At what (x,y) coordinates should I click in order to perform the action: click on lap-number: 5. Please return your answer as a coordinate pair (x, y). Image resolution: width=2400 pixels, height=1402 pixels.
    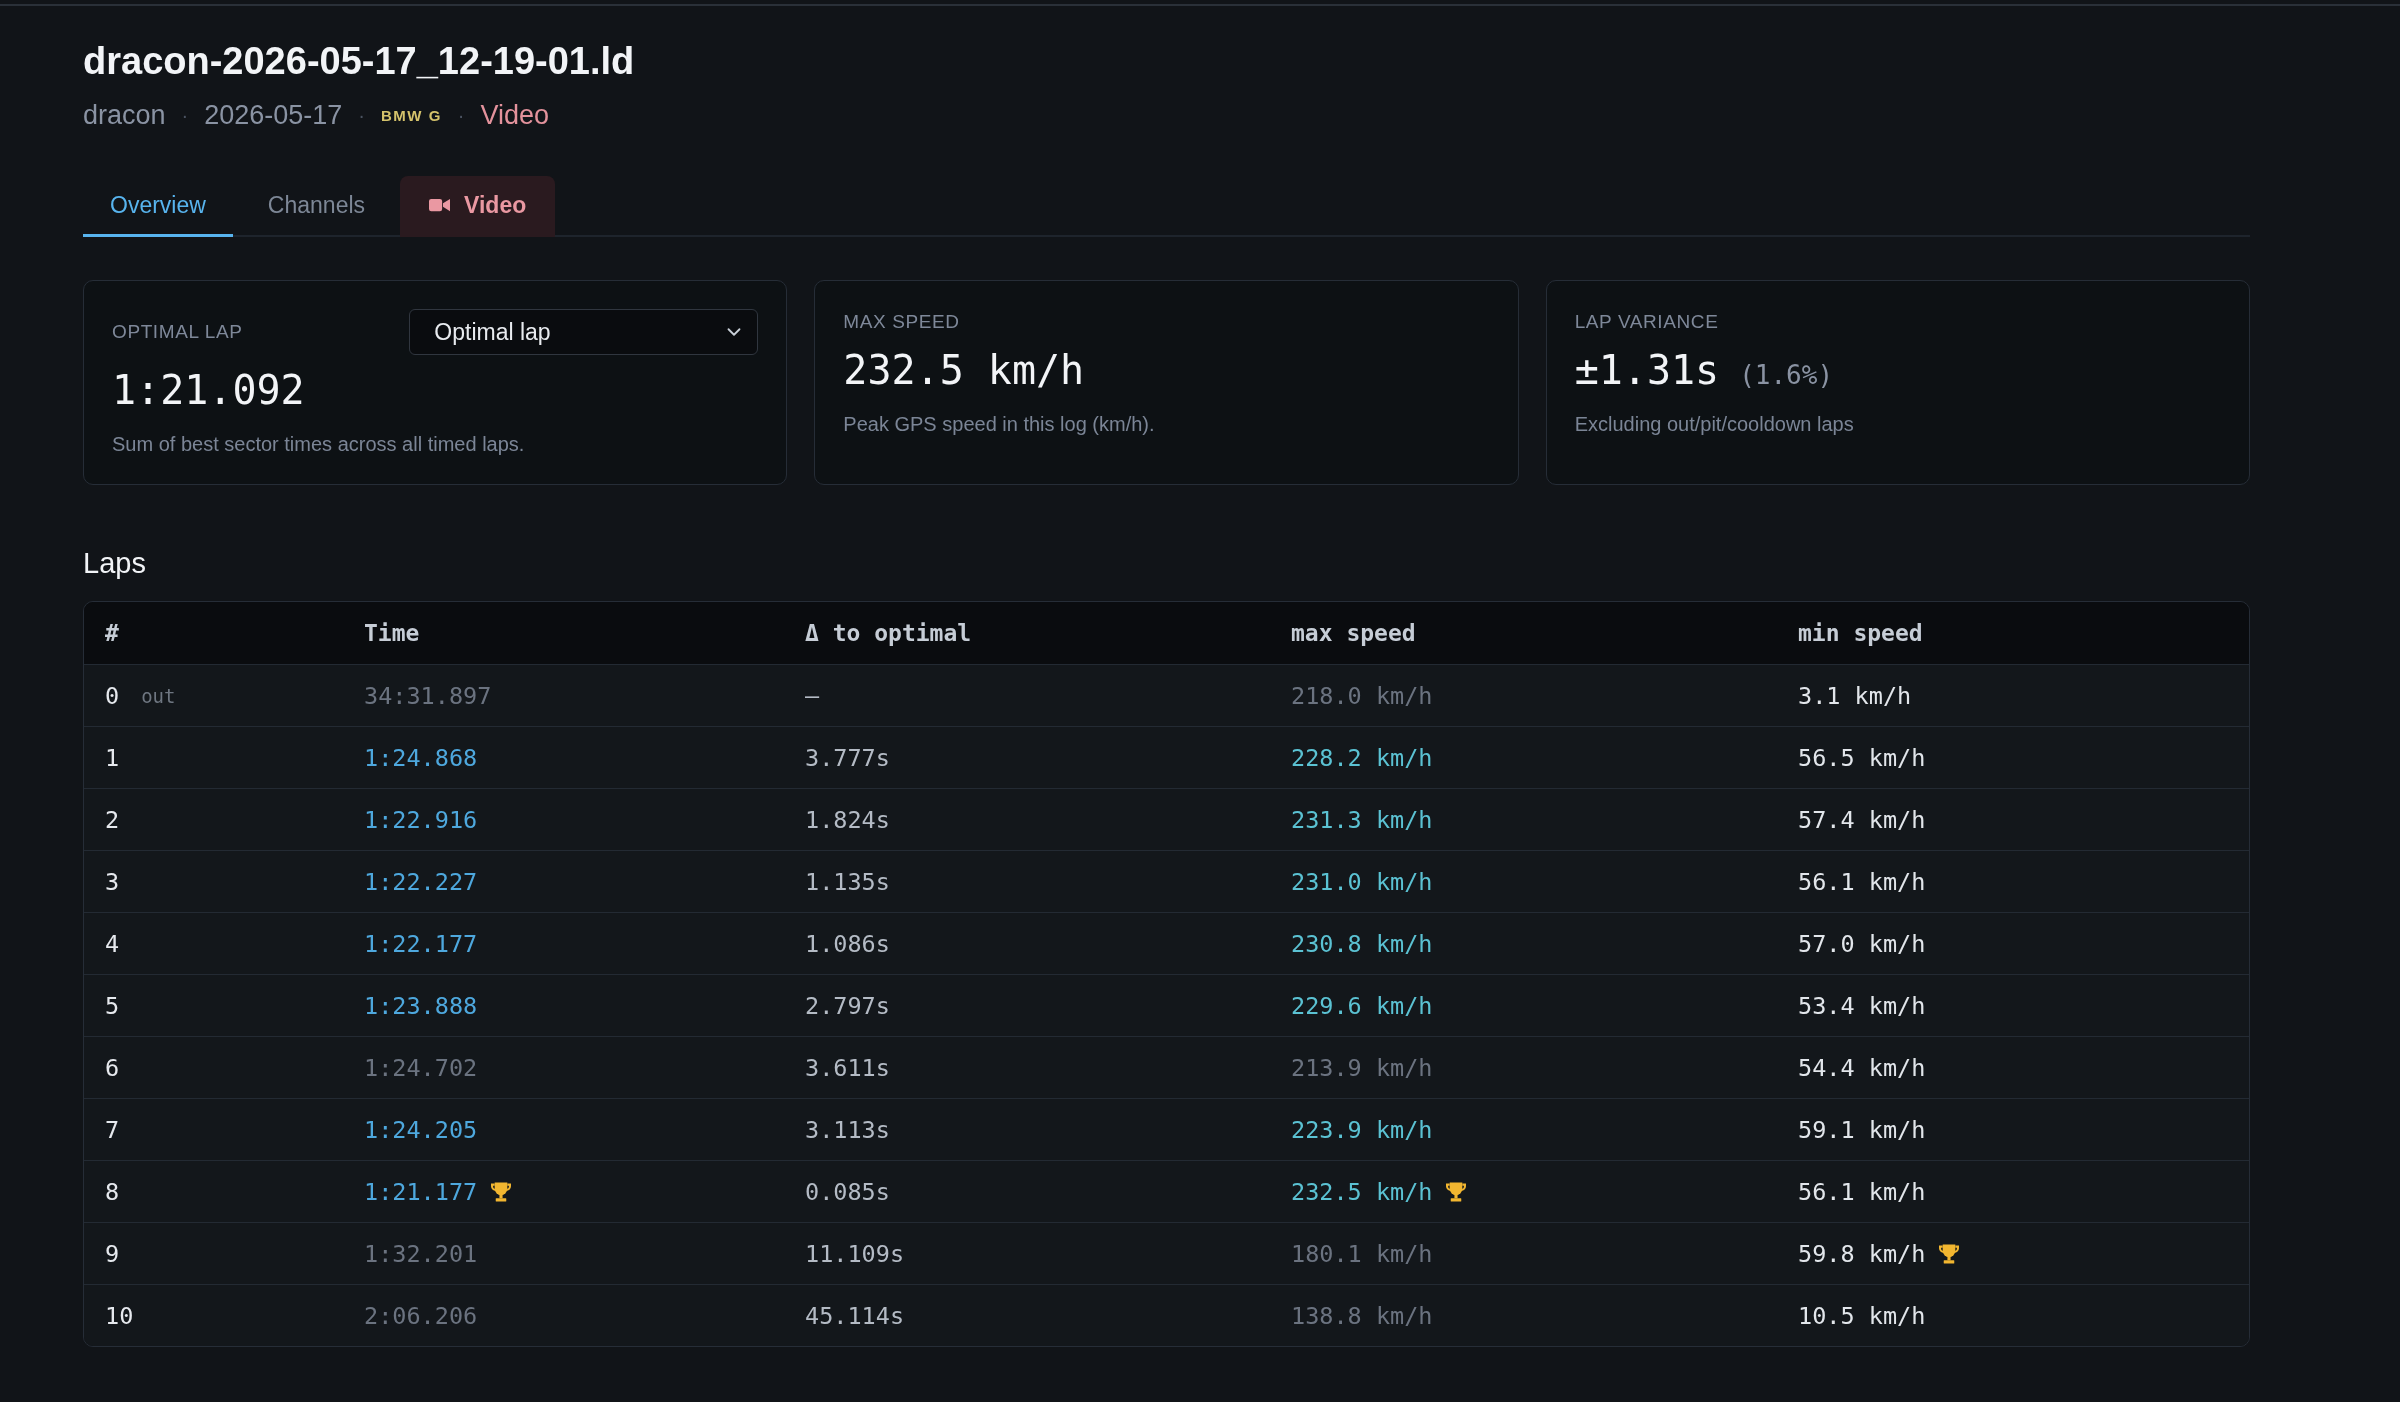
    Looking at the image, I should click on (112, 1005).